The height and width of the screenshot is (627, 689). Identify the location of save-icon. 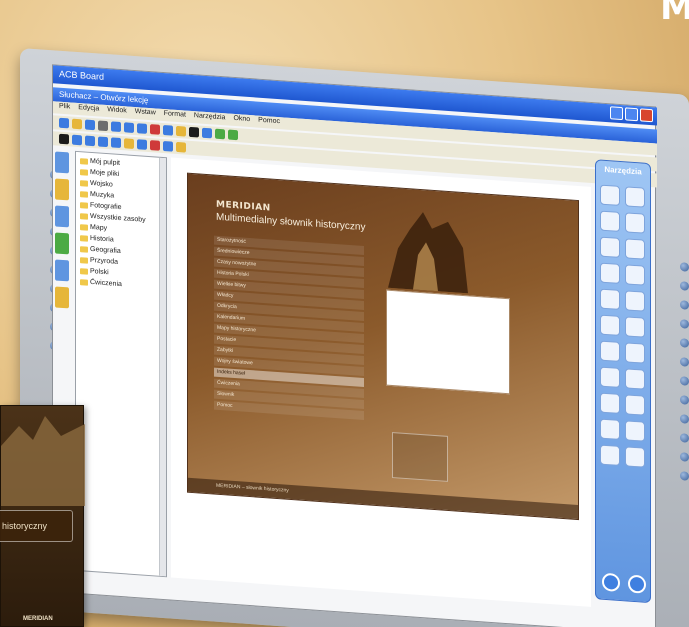
(90, 125).